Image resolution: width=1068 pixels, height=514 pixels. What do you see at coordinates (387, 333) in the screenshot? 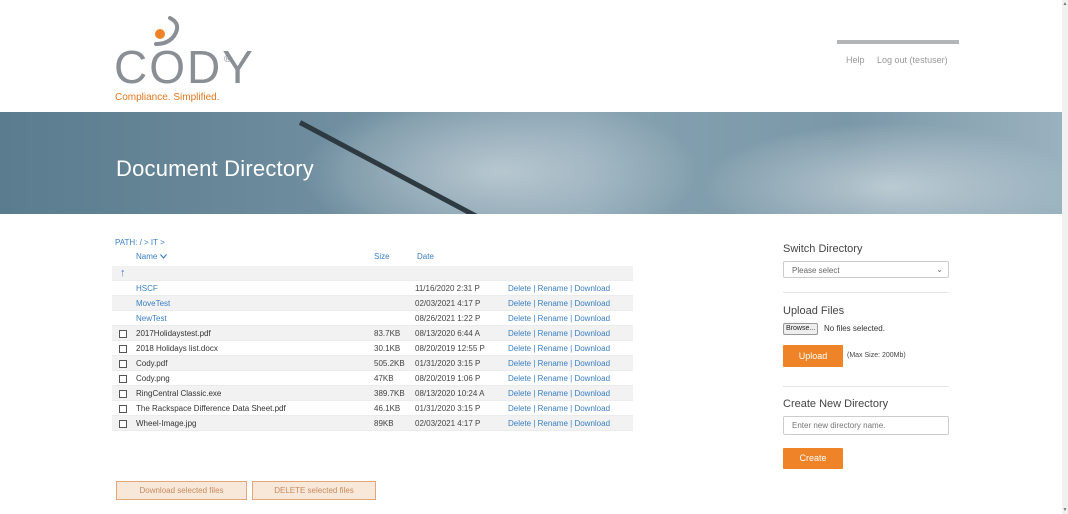
I see `file-size: 83.7KB` at bounding box center [387, 333].